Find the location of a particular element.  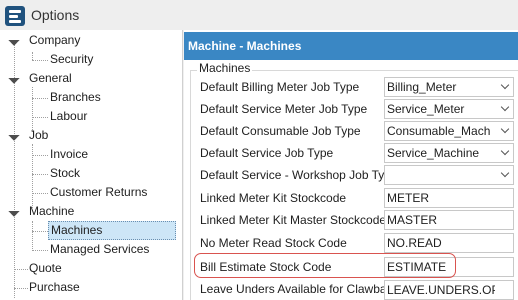

tree-item-customer-returns: Customer Returns is located at coordinates (98, 192).